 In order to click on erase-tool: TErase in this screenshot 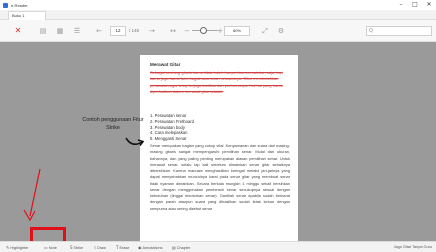, I will do `click(122, 247)`.